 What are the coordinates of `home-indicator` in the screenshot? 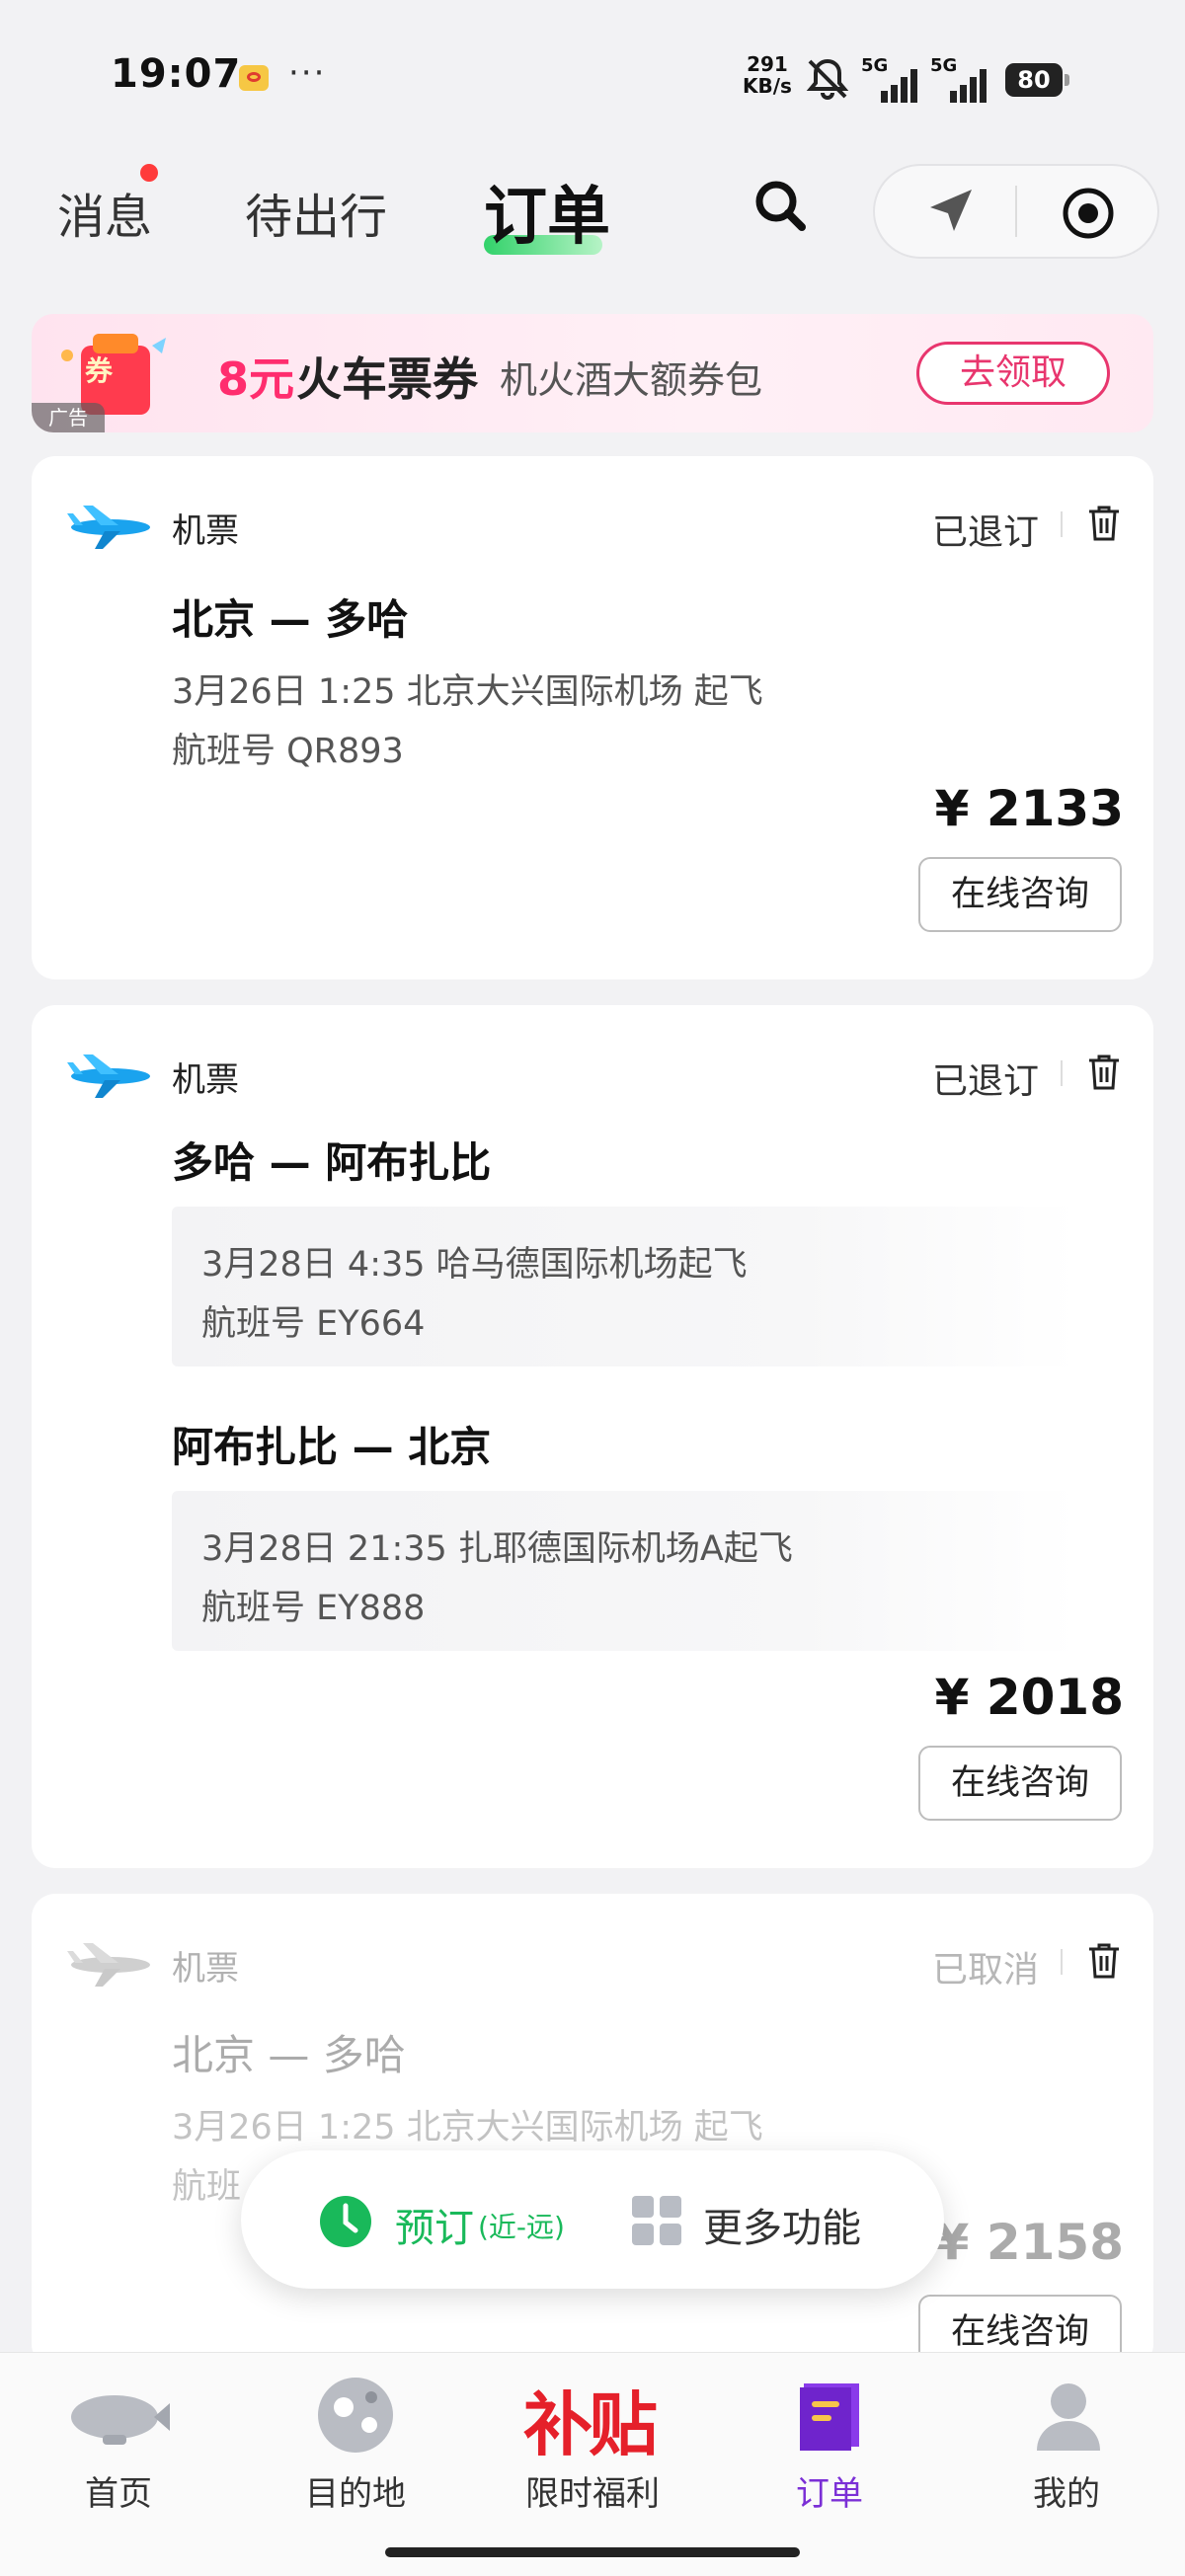 It's located at (592, 2552).